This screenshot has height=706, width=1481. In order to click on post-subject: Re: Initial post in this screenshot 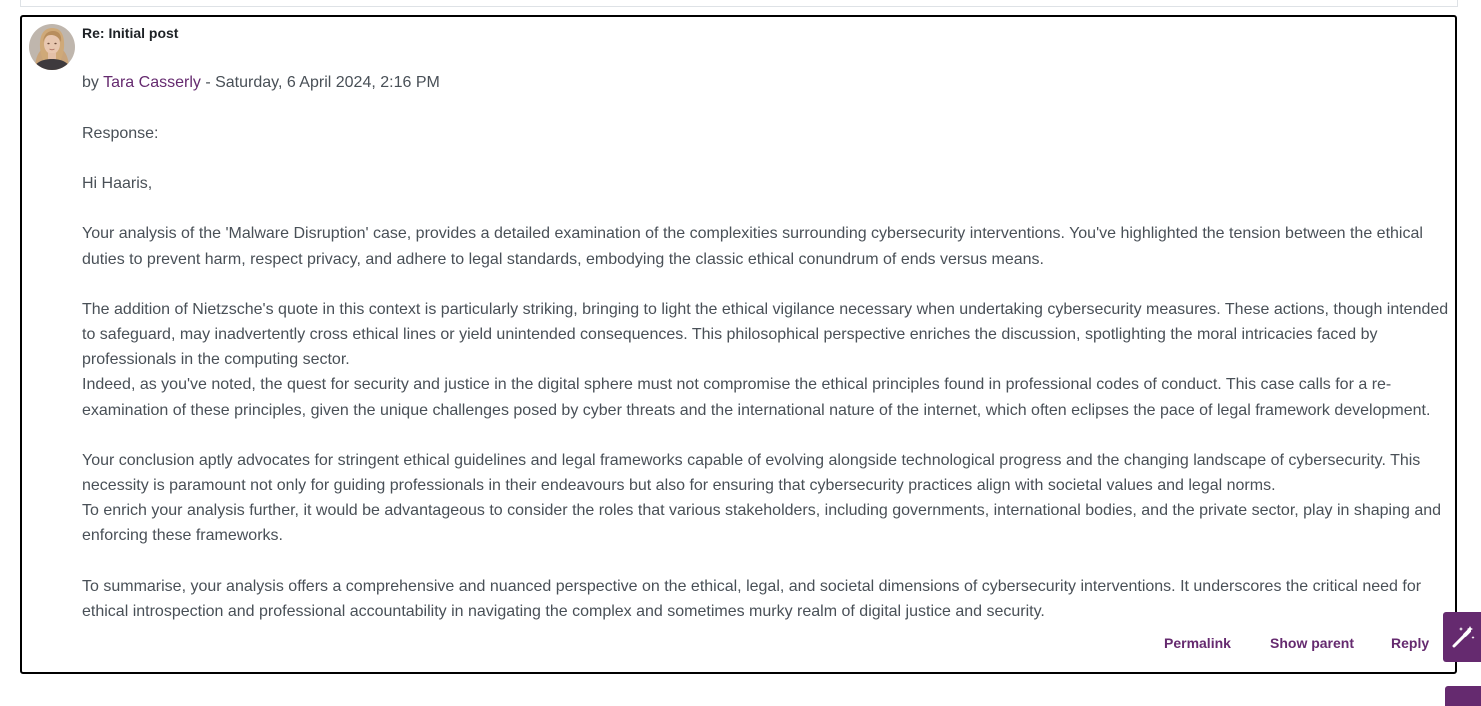, I will do `click(130, 33)`.